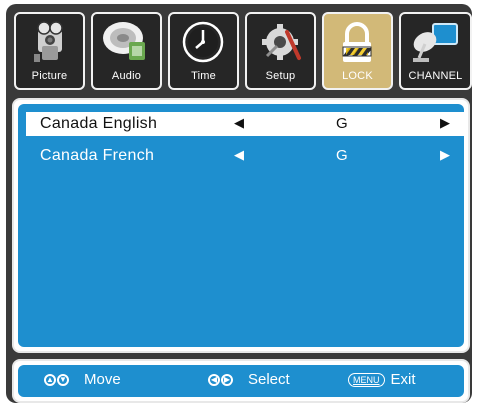  I want to click on tab-label: Audio, so click(126, 76).